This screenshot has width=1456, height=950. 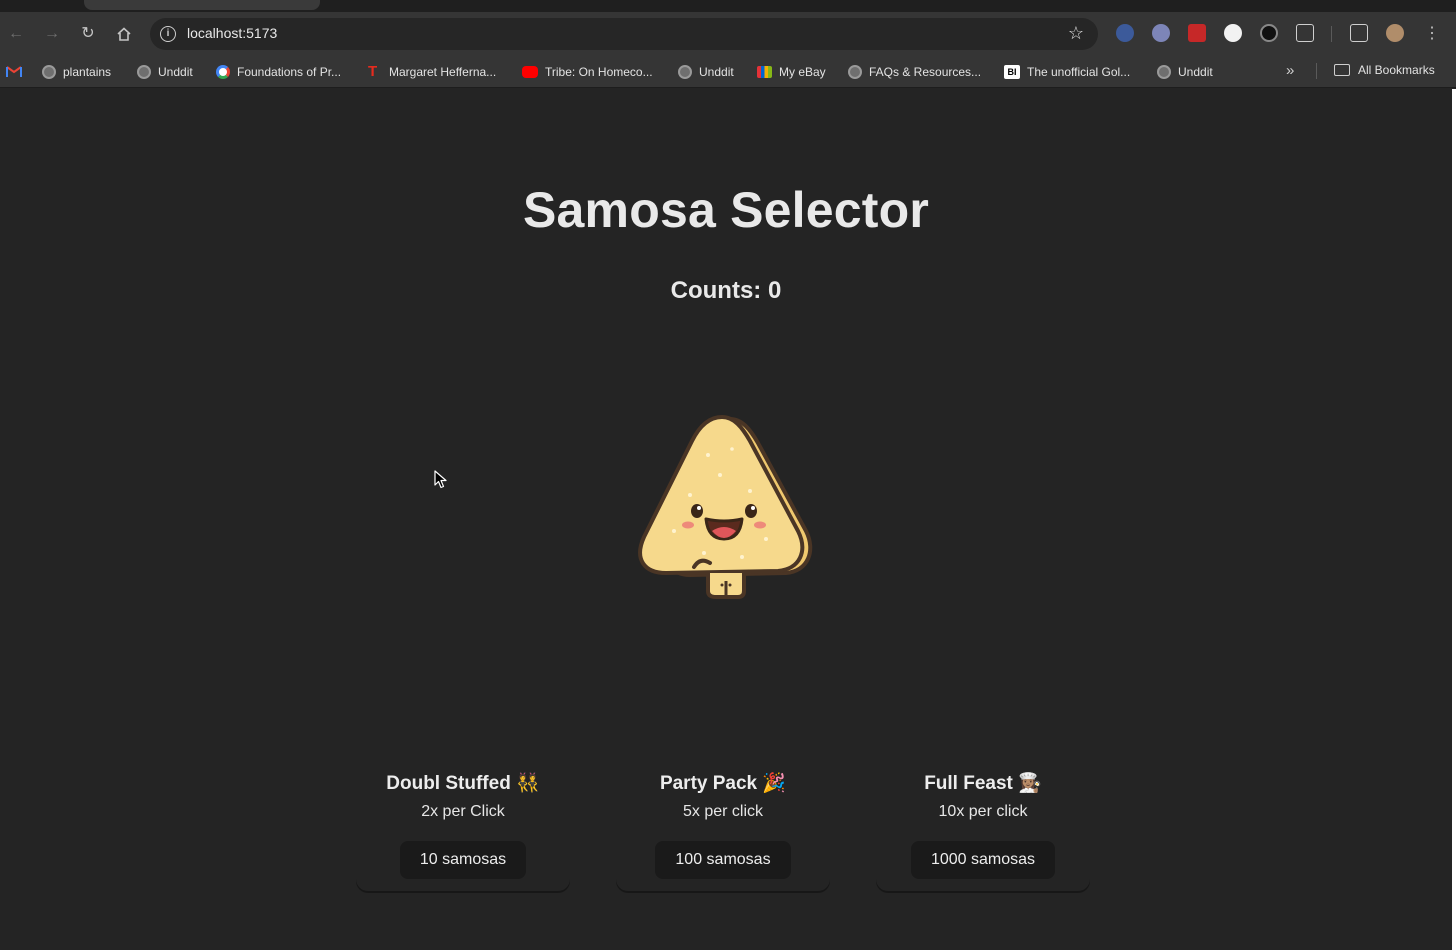 I want to click on samosa-click-button, so click(x=725, y=511).